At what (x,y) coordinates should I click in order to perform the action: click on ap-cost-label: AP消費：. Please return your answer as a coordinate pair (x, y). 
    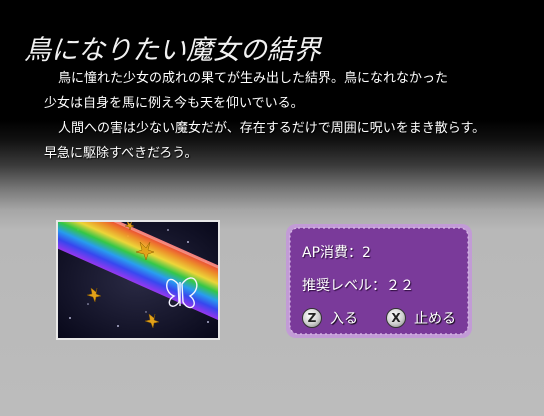
    Looking at the image, I should click on (332, 253).